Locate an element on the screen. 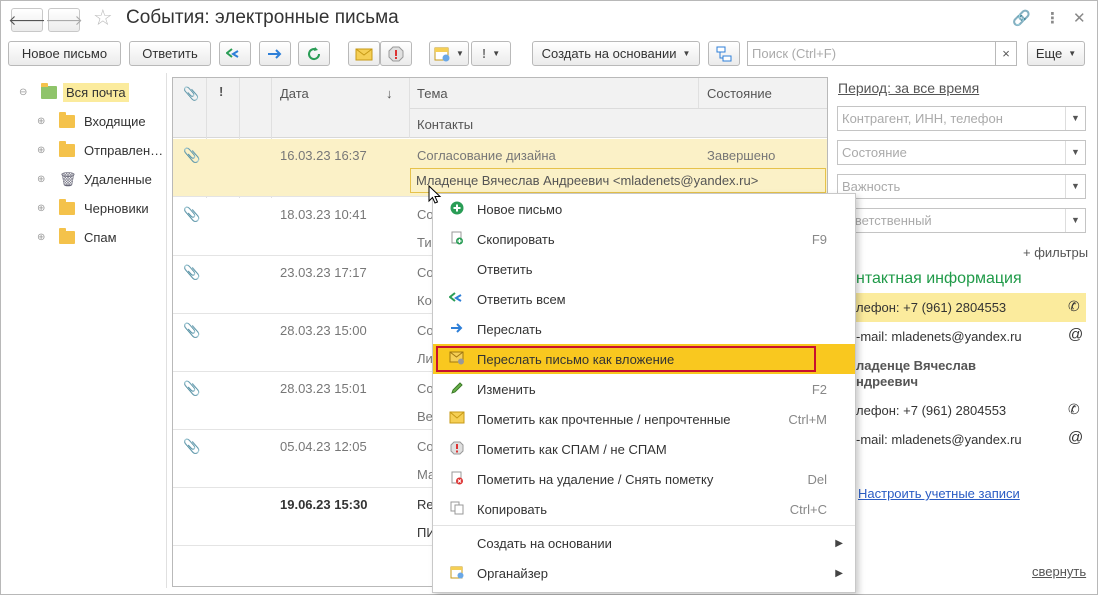  trash-icon: 🗑 is located at coordinates (68, 178).